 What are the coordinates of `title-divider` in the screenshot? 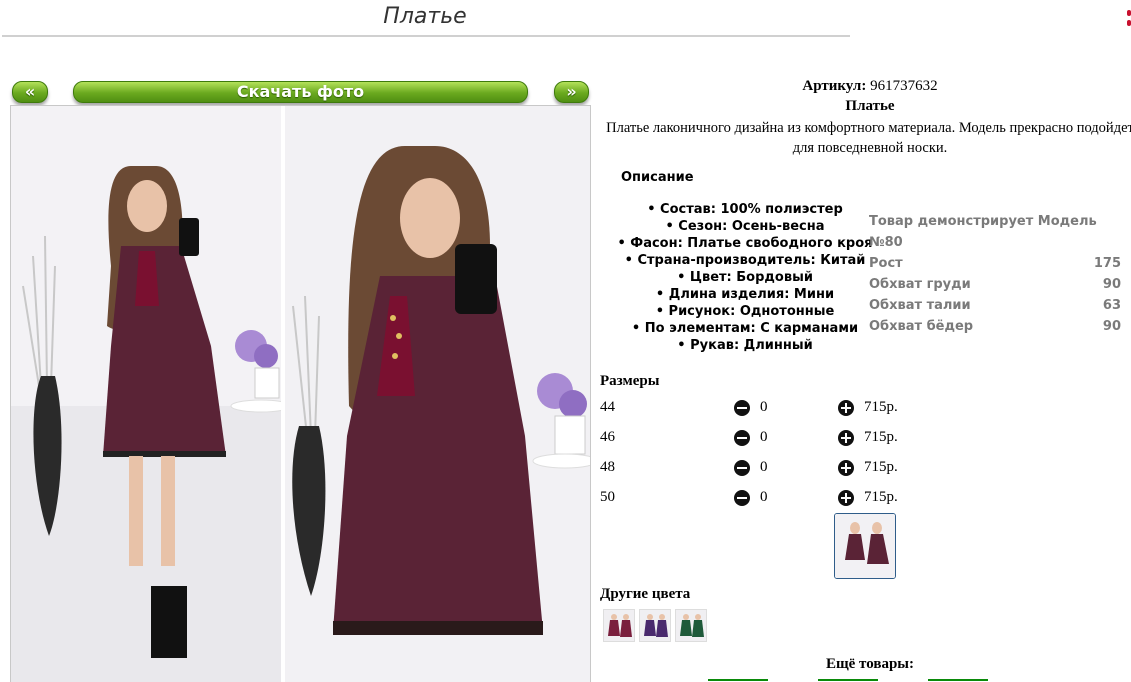 It's located at (426, 36).